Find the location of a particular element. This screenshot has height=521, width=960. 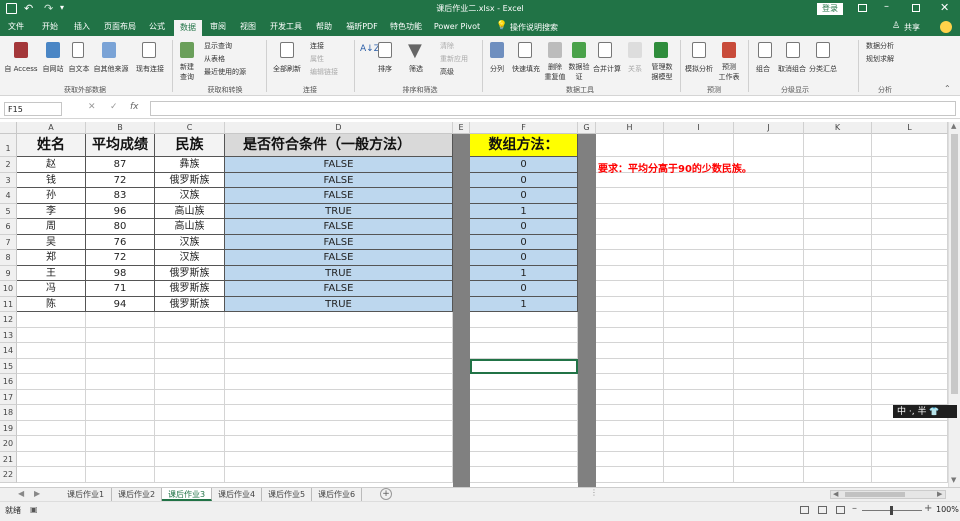

cell-score: 96 is located at coordinates (120, 211).